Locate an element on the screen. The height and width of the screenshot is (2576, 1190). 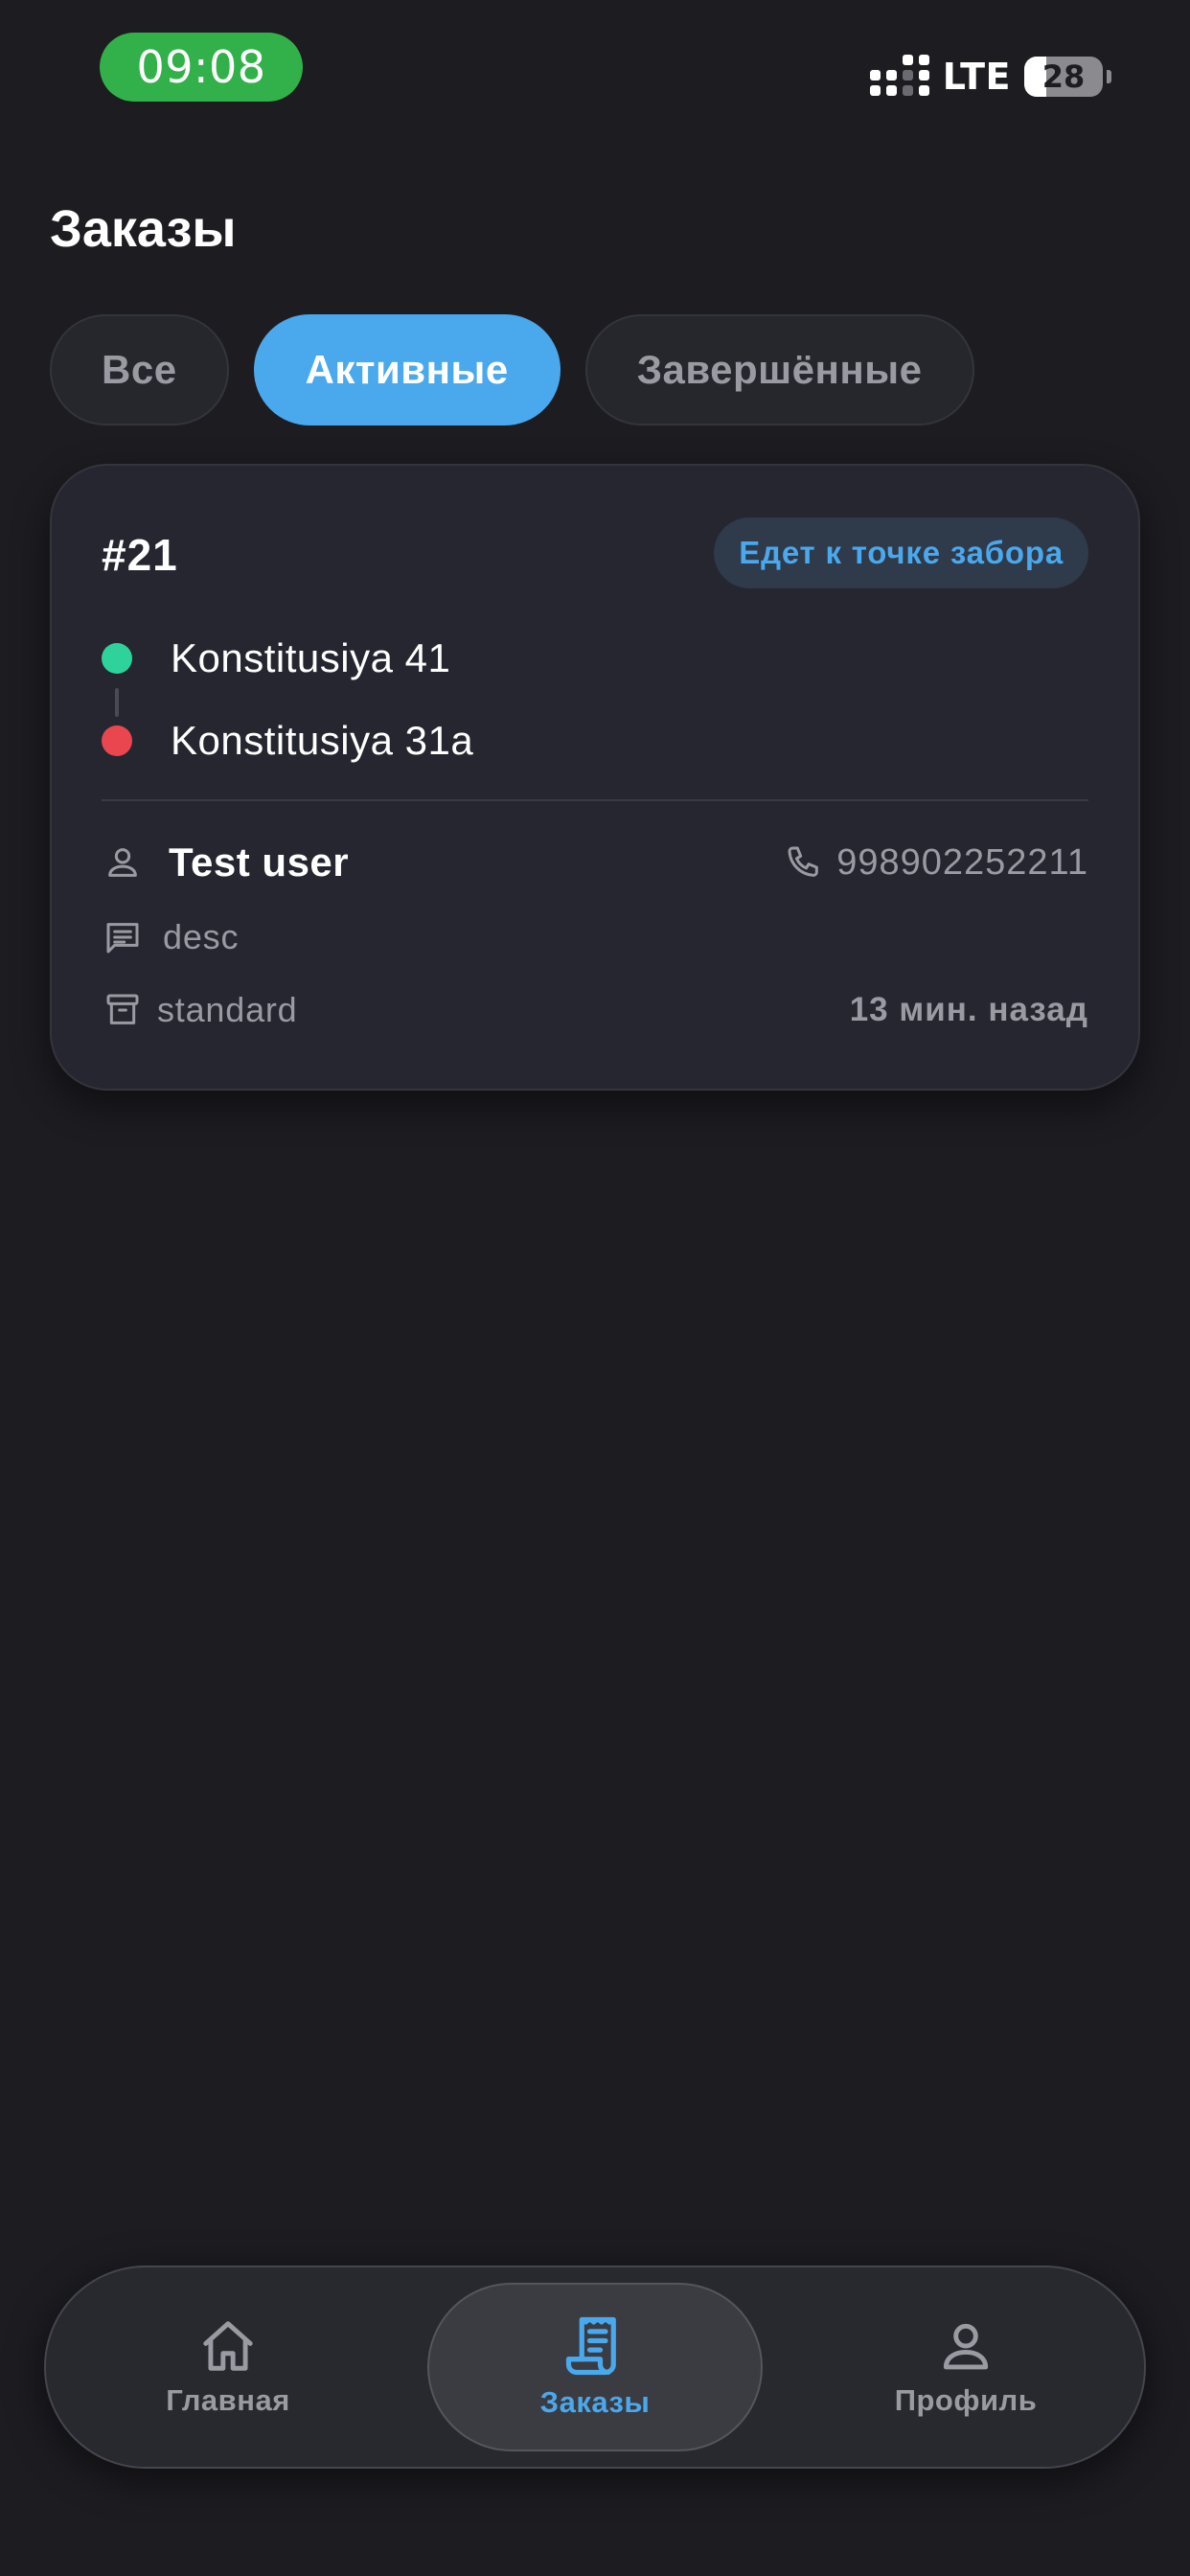
pickup-address: Konstitusiya 41 is located at coordinates (311, 657).